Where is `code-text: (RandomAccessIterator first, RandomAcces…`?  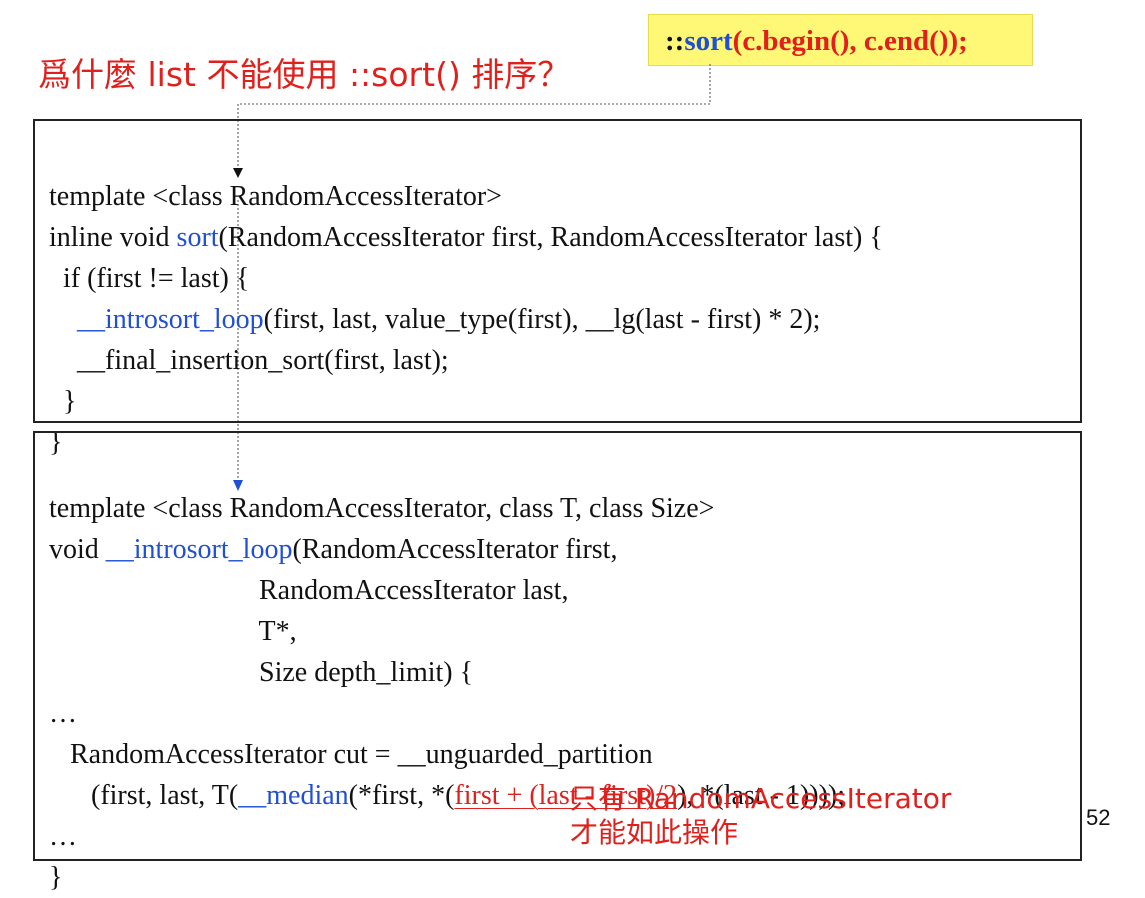 code-text: (RandomAccessIterator first, RandomAcces… is located at coordinates (550, 237).